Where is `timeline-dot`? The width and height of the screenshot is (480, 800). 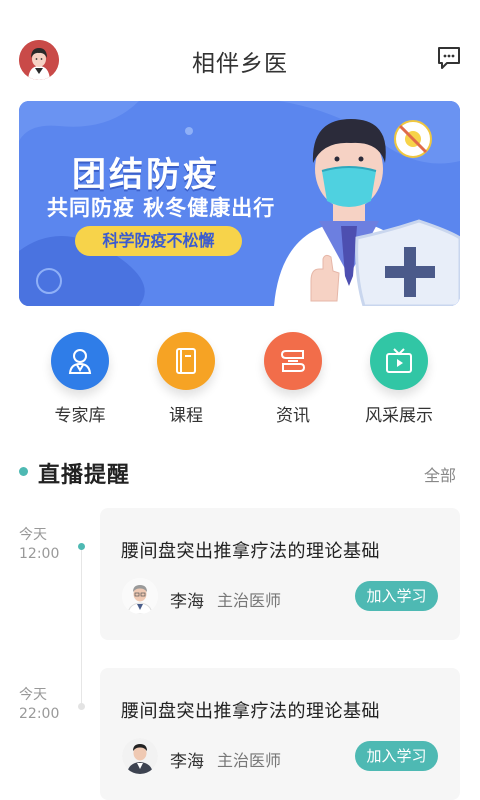 timeline-dot is located at coordinates (81, 706).